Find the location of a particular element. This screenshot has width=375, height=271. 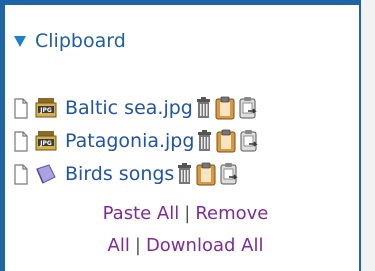

clipboard-item: JPG Baltic sea.jpg is located at coordinates (136, 108).